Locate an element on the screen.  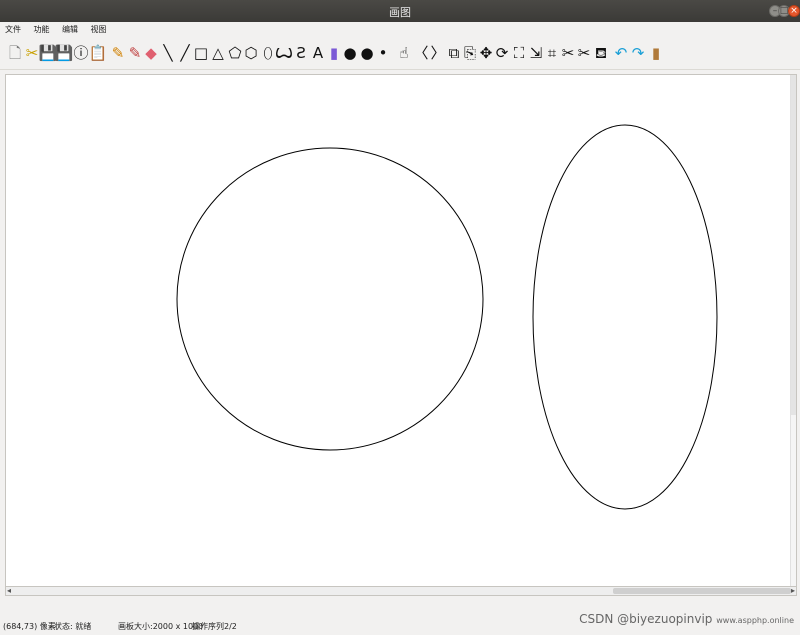
pencil-icon: ✎ is located at coordinates (118, 53).